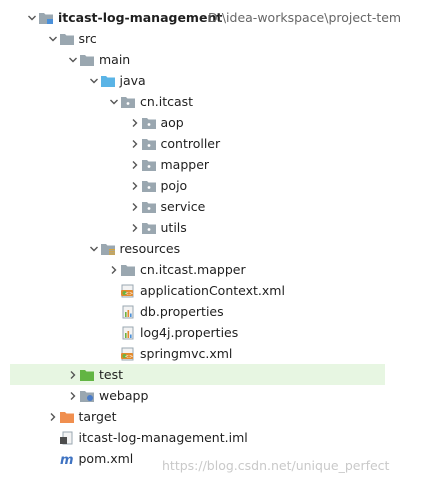 This screenshot has height=486, width=425. I want to click on tree-item-label: mapper, so click(185, 164).